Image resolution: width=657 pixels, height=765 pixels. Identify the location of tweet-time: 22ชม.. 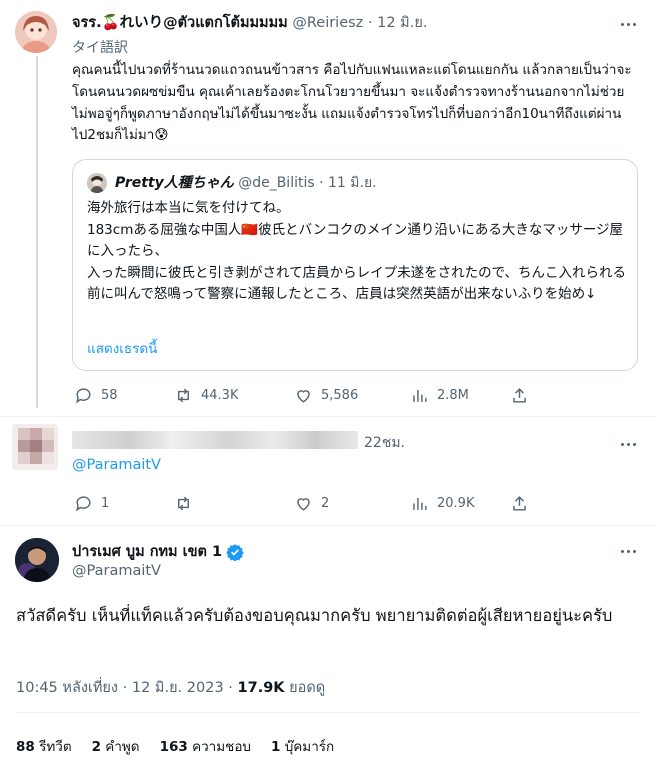
(384, 443).